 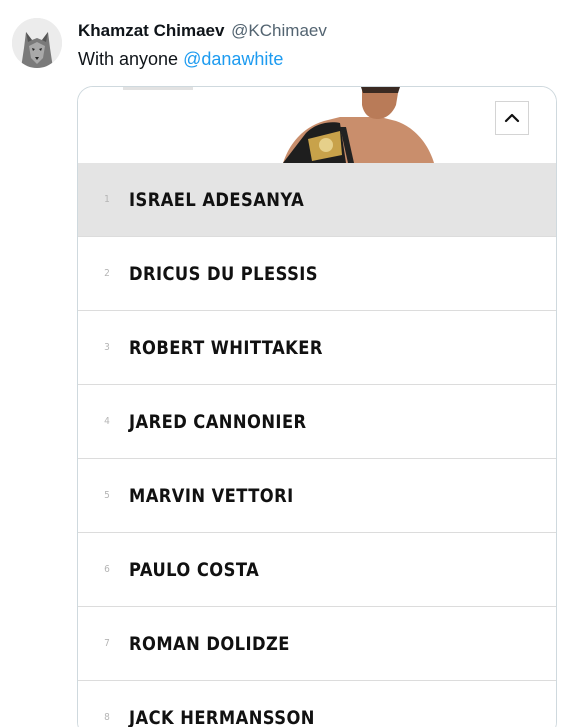 What do you see at coordinates (107, 199) in the screenshot?
I see `rank-number: 1` at bounding box center [107, 199].